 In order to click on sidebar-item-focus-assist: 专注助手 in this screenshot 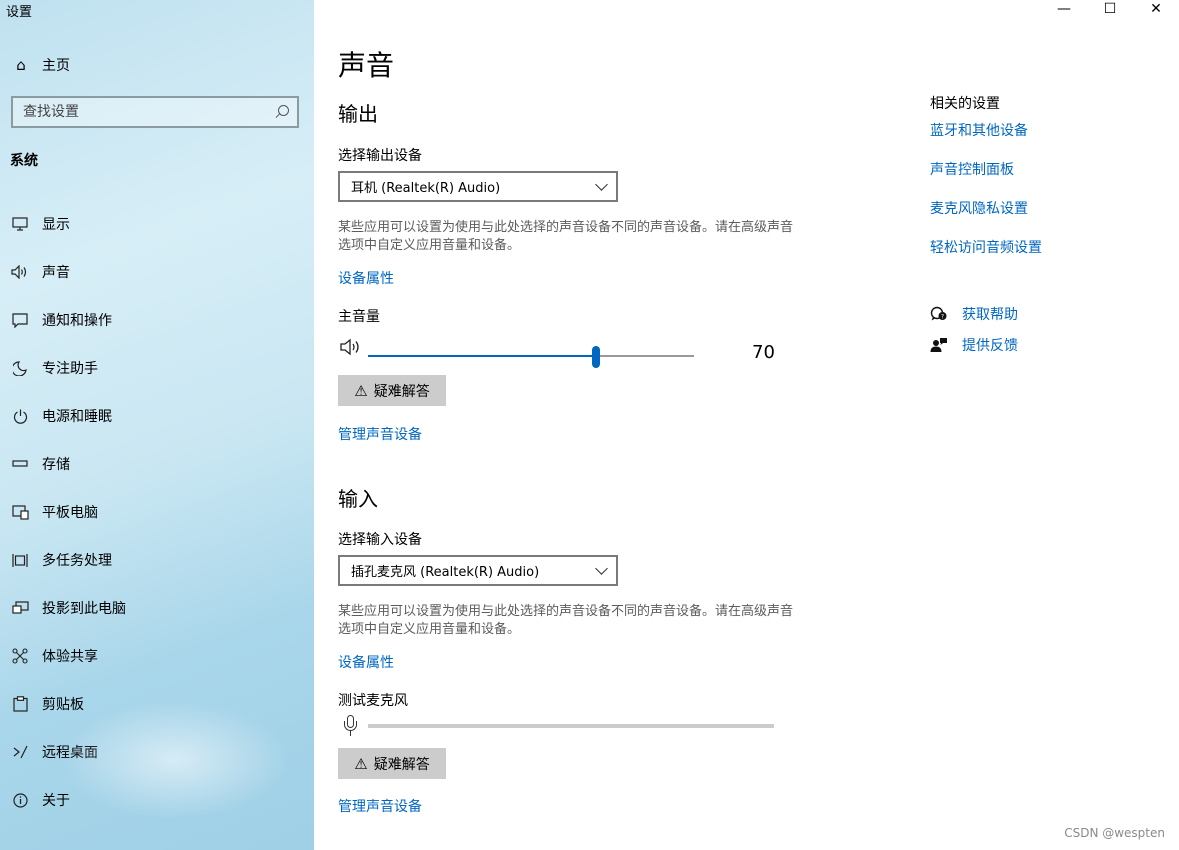, I will do `click(157, 368)`.